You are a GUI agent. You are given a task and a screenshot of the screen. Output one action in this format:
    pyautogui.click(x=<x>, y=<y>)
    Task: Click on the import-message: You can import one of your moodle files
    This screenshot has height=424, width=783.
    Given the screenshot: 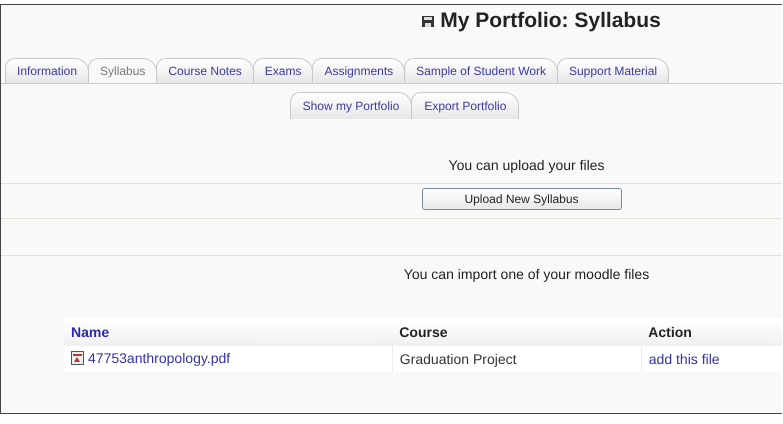 What is the action you would take?
    pyautogui.click(x=526, y=275)
    